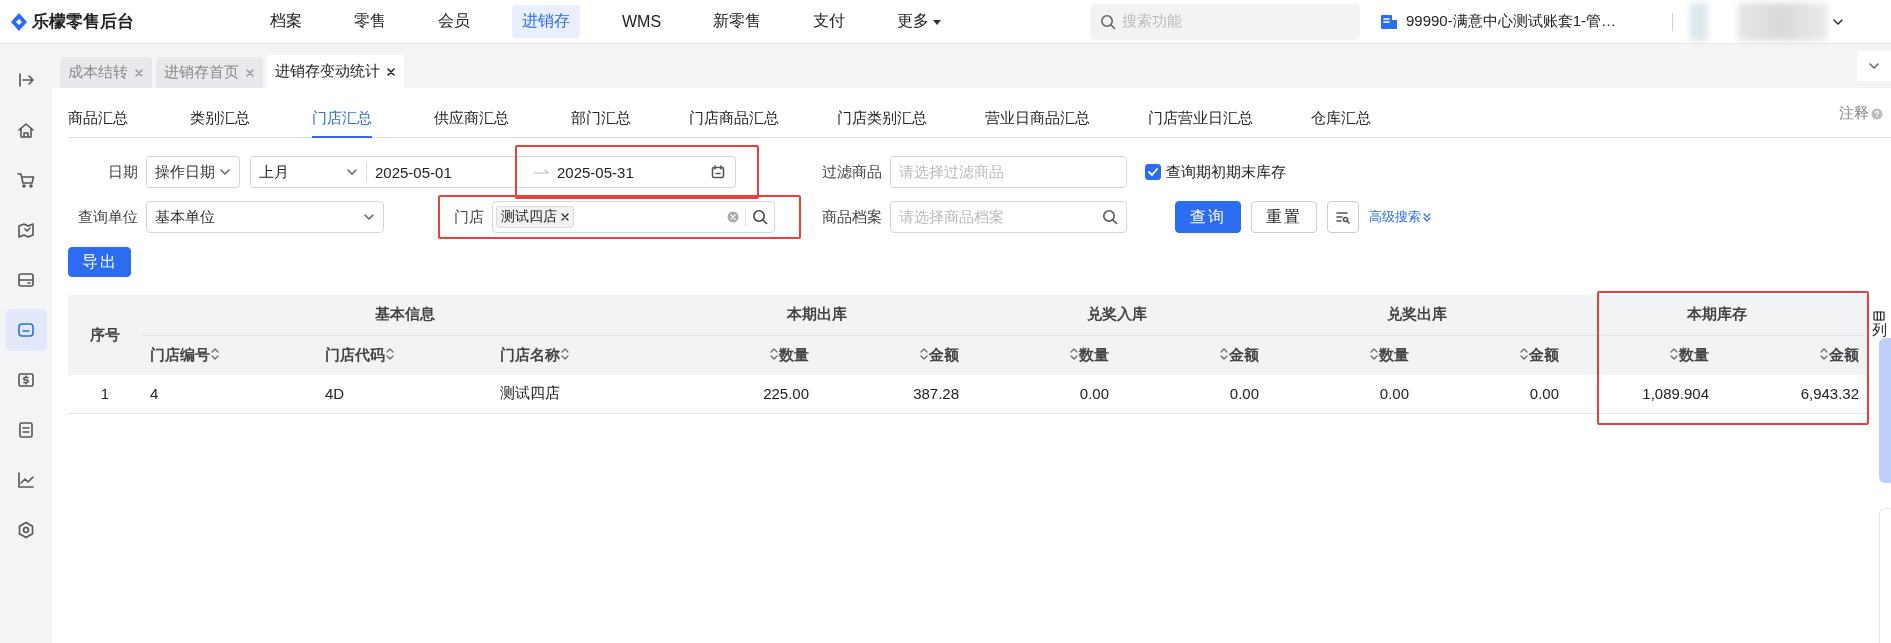  What do you see at coordinates (471, 122) in the screenshot?
I see `subtab: 供应商汇总` at bounding box center [471, 122].